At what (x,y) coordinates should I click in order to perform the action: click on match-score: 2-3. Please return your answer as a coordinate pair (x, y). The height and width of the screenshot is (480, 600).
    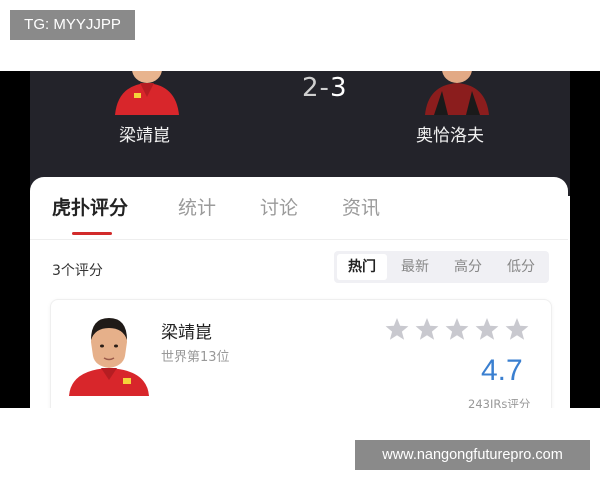
    Looking at the image, I should click on (324, 88).